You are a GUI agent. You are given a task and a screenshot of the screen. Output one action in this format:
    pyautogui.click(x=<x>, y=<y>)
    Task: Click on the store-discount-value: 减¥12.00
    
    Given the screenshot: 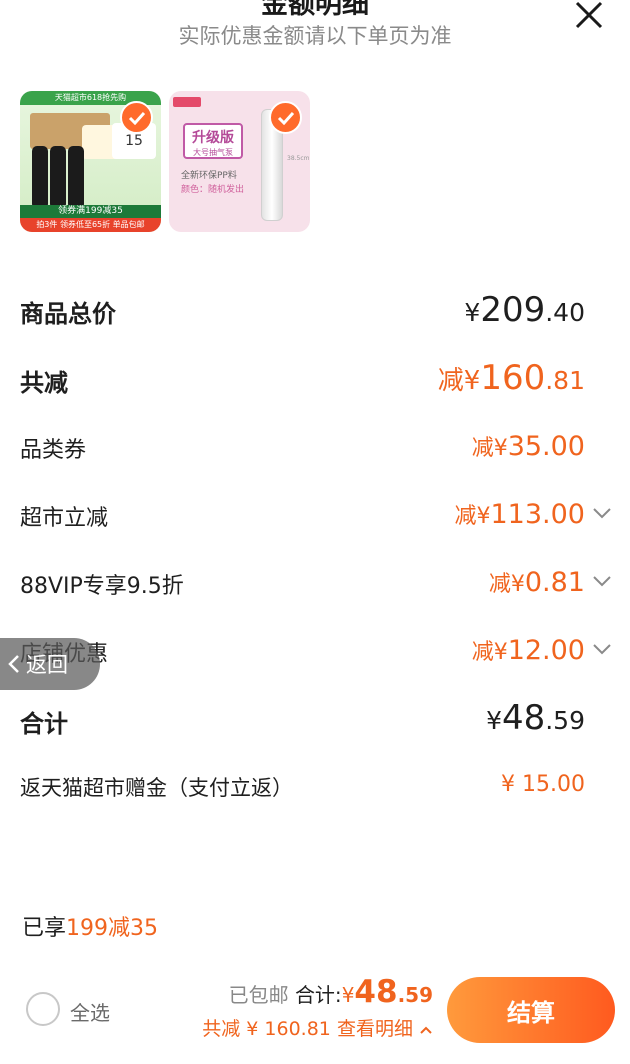 What is the action you would take?
    pyautogui.click(x=528, y=650)
    